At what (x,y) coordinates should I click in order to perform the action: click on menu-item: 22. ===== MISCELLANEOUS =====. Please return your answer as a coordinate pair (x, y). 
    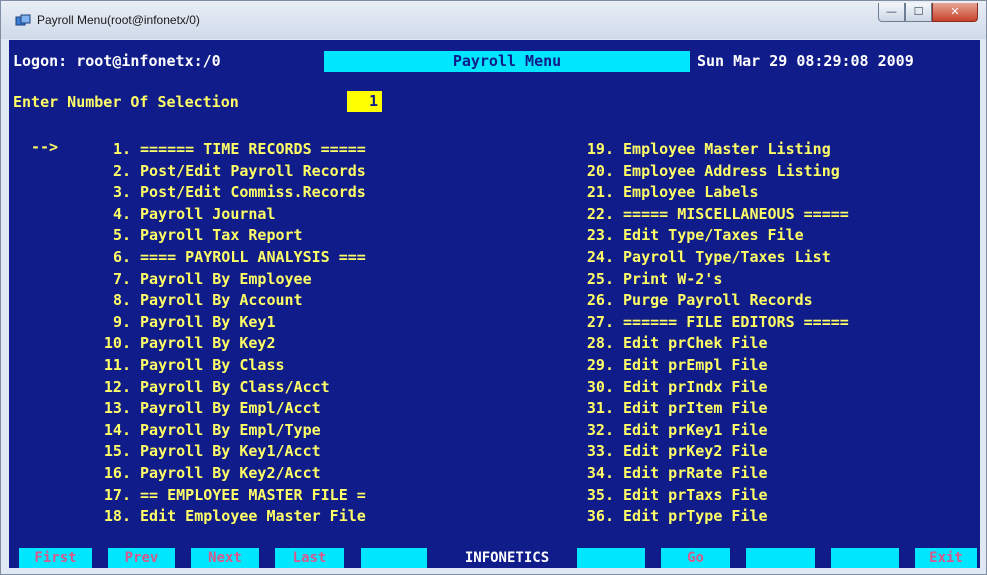
    Looking at the image, I should click on (706, 215).